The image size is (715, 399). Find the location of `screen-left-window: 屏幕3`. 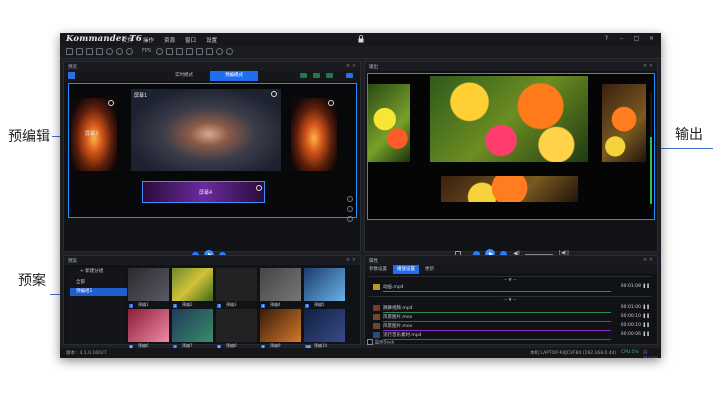

screen-left-window: 屏幕3 is located at coordinates (94, 134).